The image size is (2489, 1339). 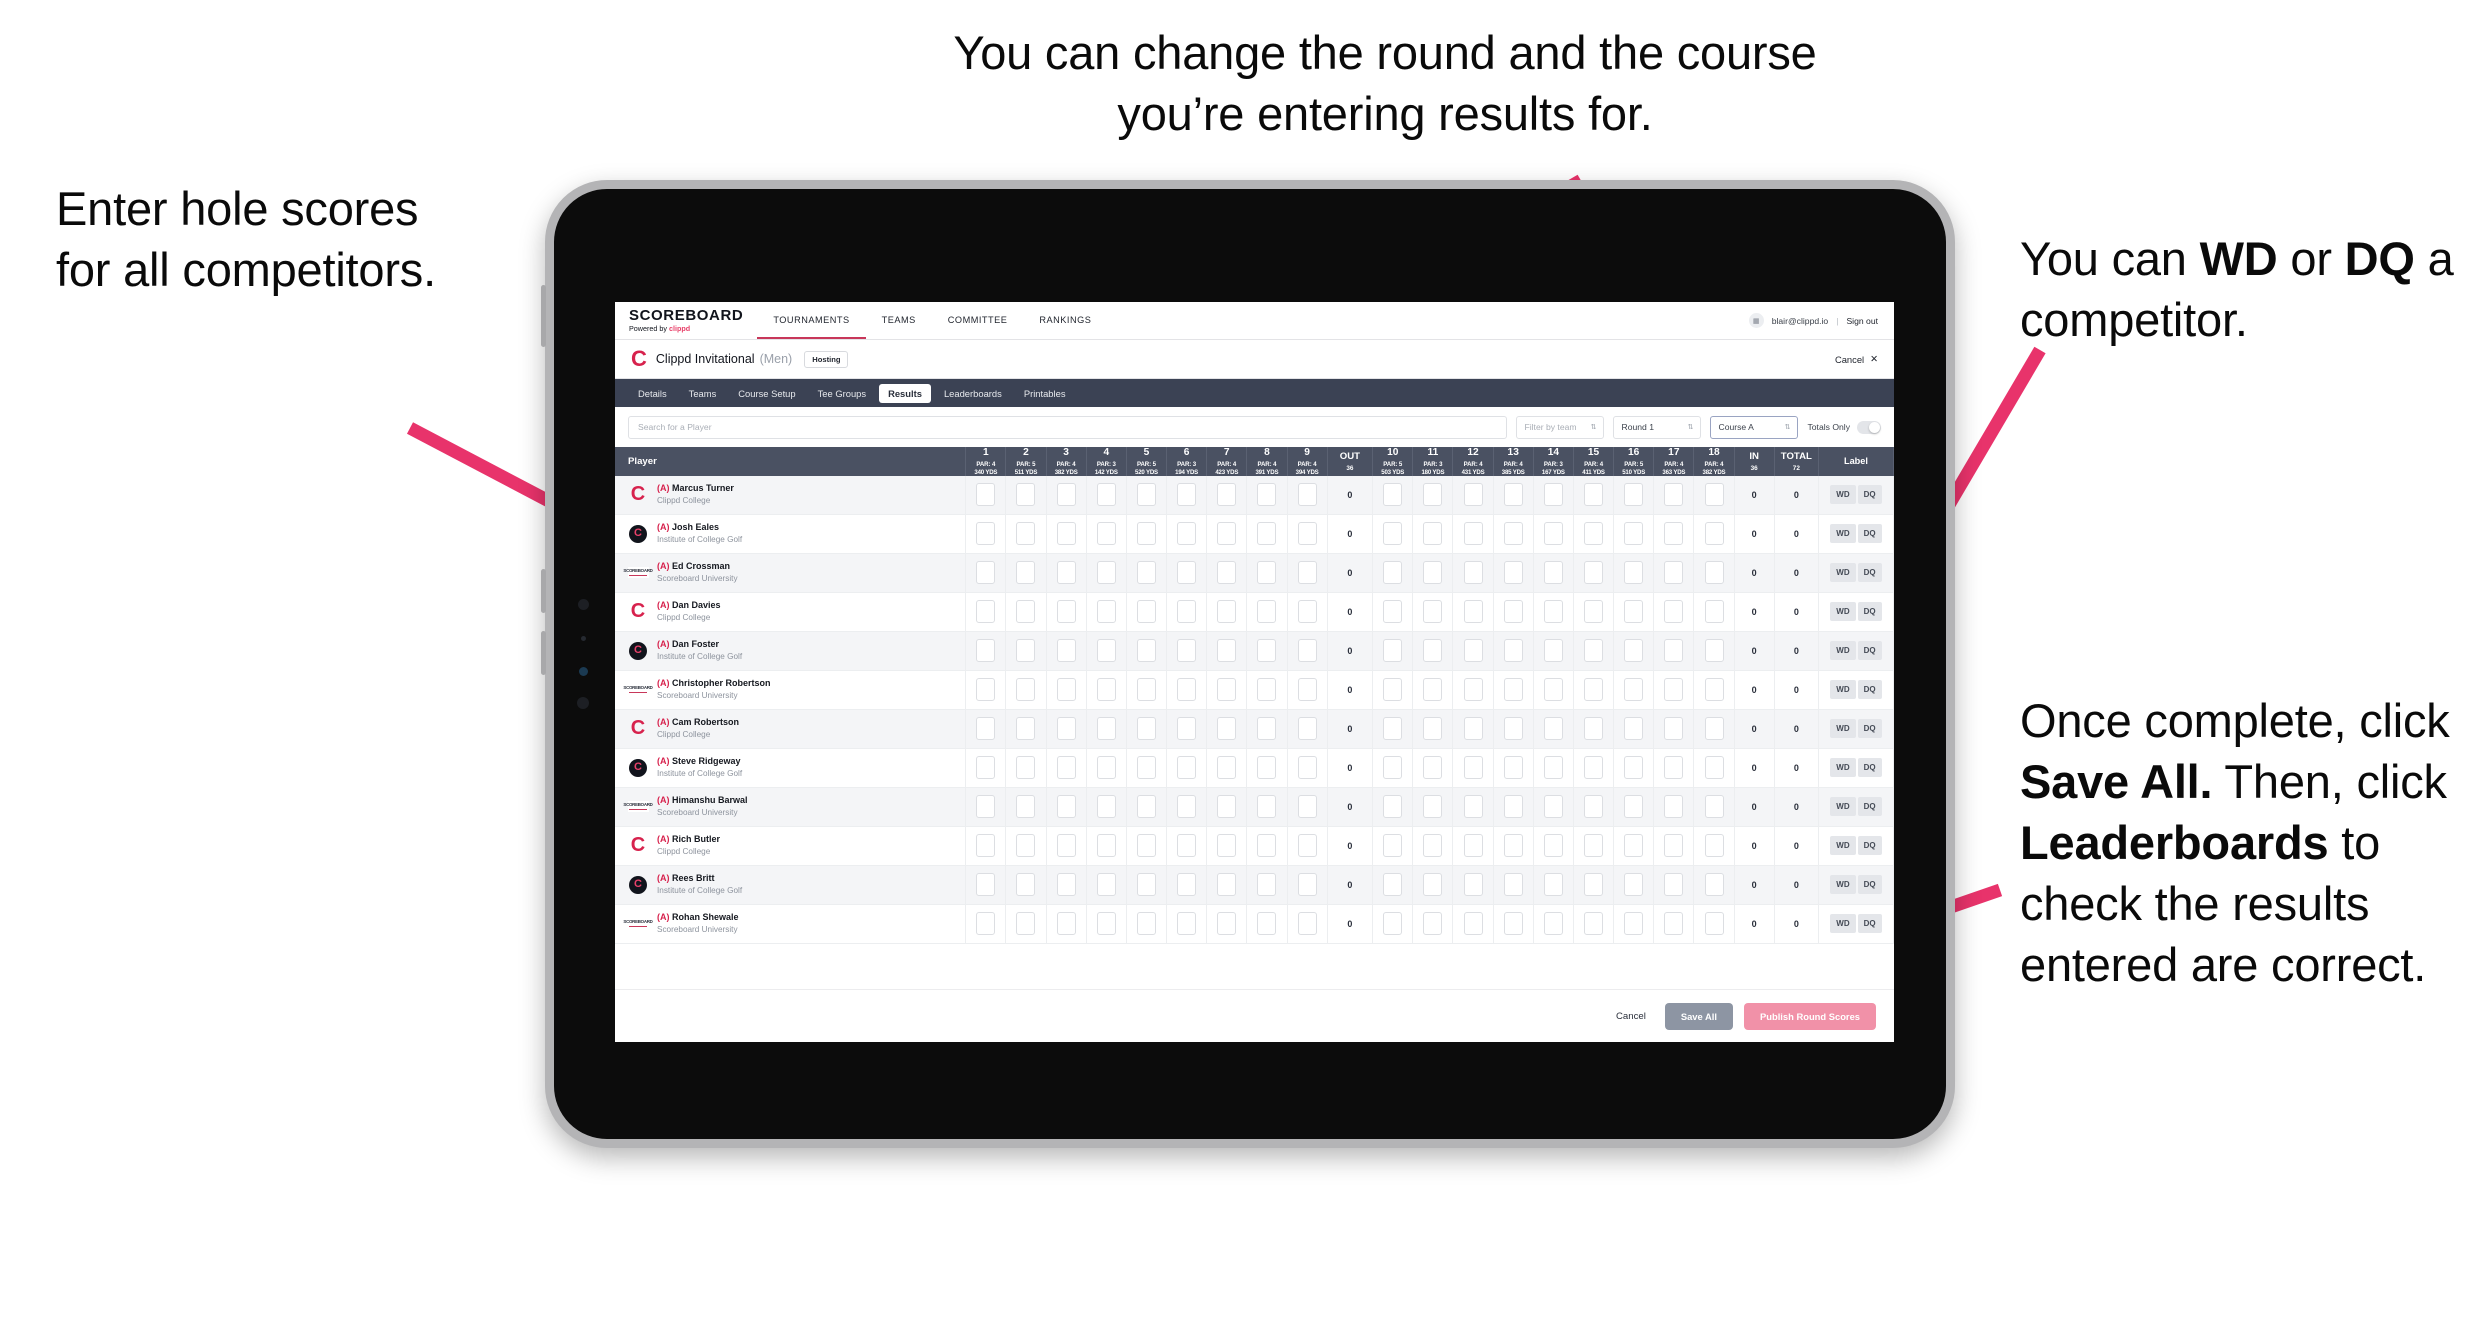 What do you see at coordinates (1862, 321) in the screenshot?
I see `sign-out-link: Sign out` at bounding box center [1862, 321].